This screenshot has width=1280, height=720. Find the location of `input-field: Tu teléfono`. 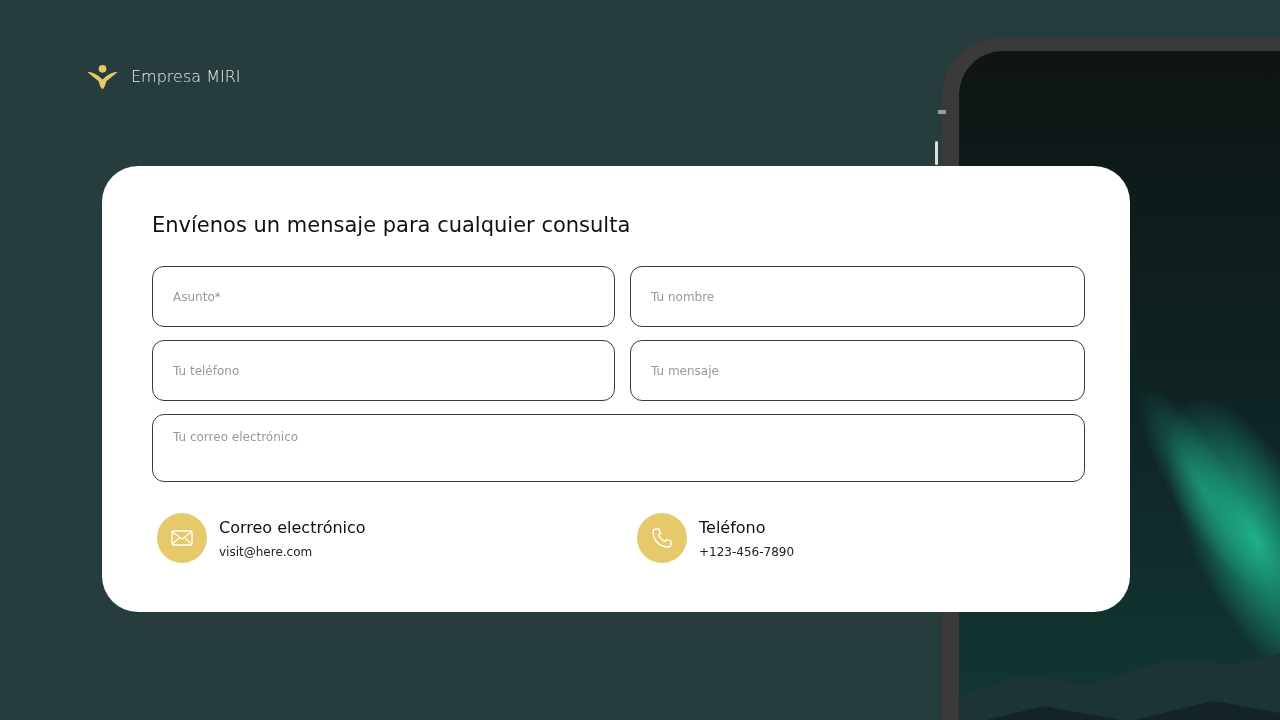

input-field: Tu teléfono is located at coordinates (383, 370).